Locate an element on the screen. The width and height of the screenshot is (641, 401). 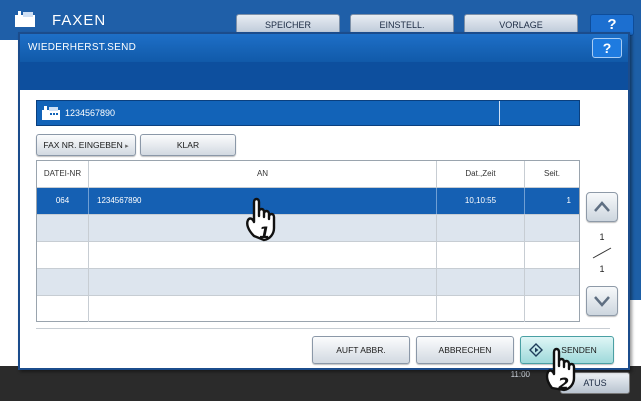
page-separator is located at coordinates (602, 253).